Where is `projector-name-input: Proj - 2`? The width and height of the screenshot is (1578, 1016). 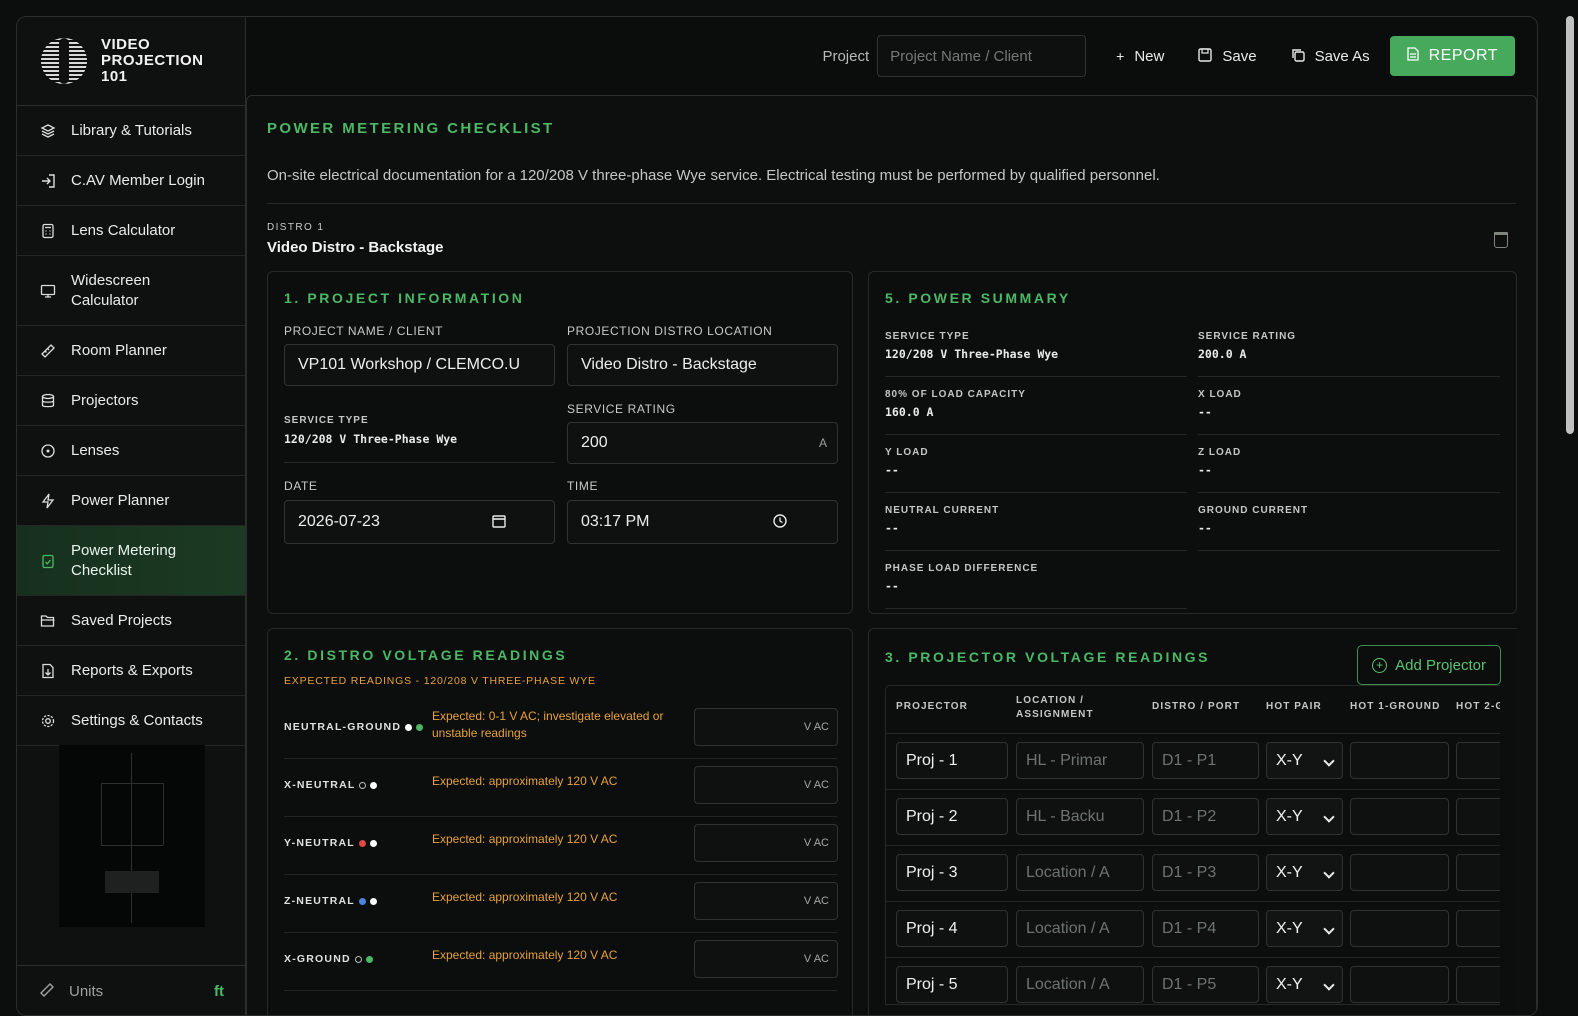 projector-name-input: Proj - 2 is located at coordinates (952, 816).